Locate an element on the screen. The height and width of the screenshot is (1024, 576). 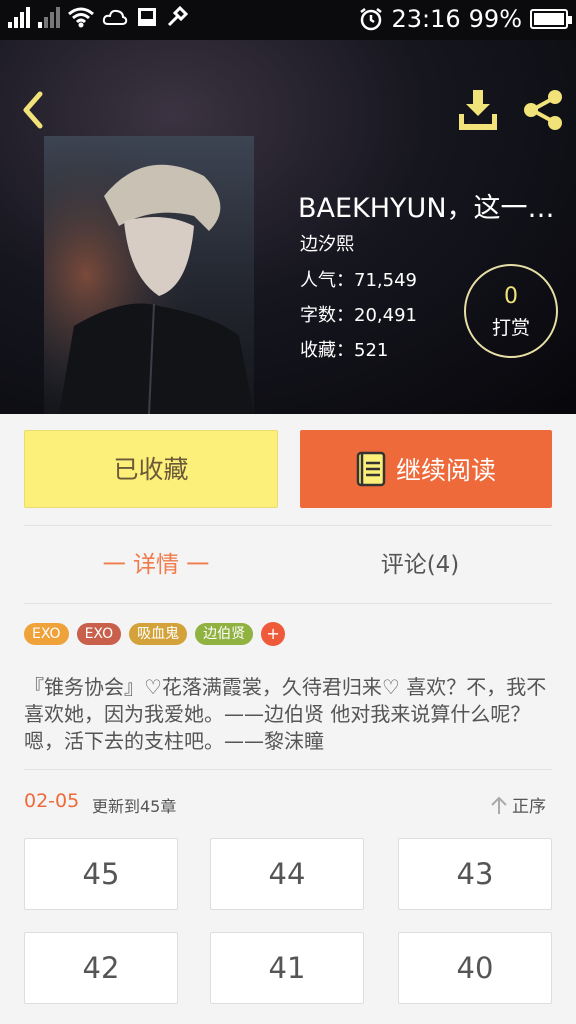
status-left is located at coordinates (98, 17).